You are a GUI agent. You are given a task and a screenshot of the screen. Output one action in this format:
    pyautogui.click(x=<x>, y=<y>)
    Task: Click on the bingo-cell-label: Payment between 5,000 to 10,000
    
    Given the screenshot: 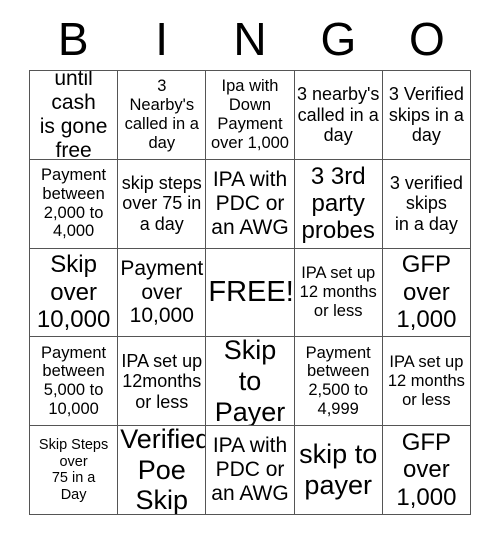 What is the action you would take?
    pyautogui.click(x=74, y=381)
    